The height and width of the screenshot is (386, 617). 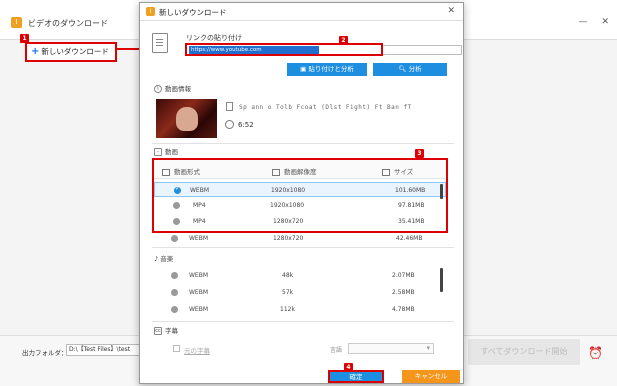 I want to click on video-row: WEBM 1920x1080 101.60MB, so click(x=300, y=189).